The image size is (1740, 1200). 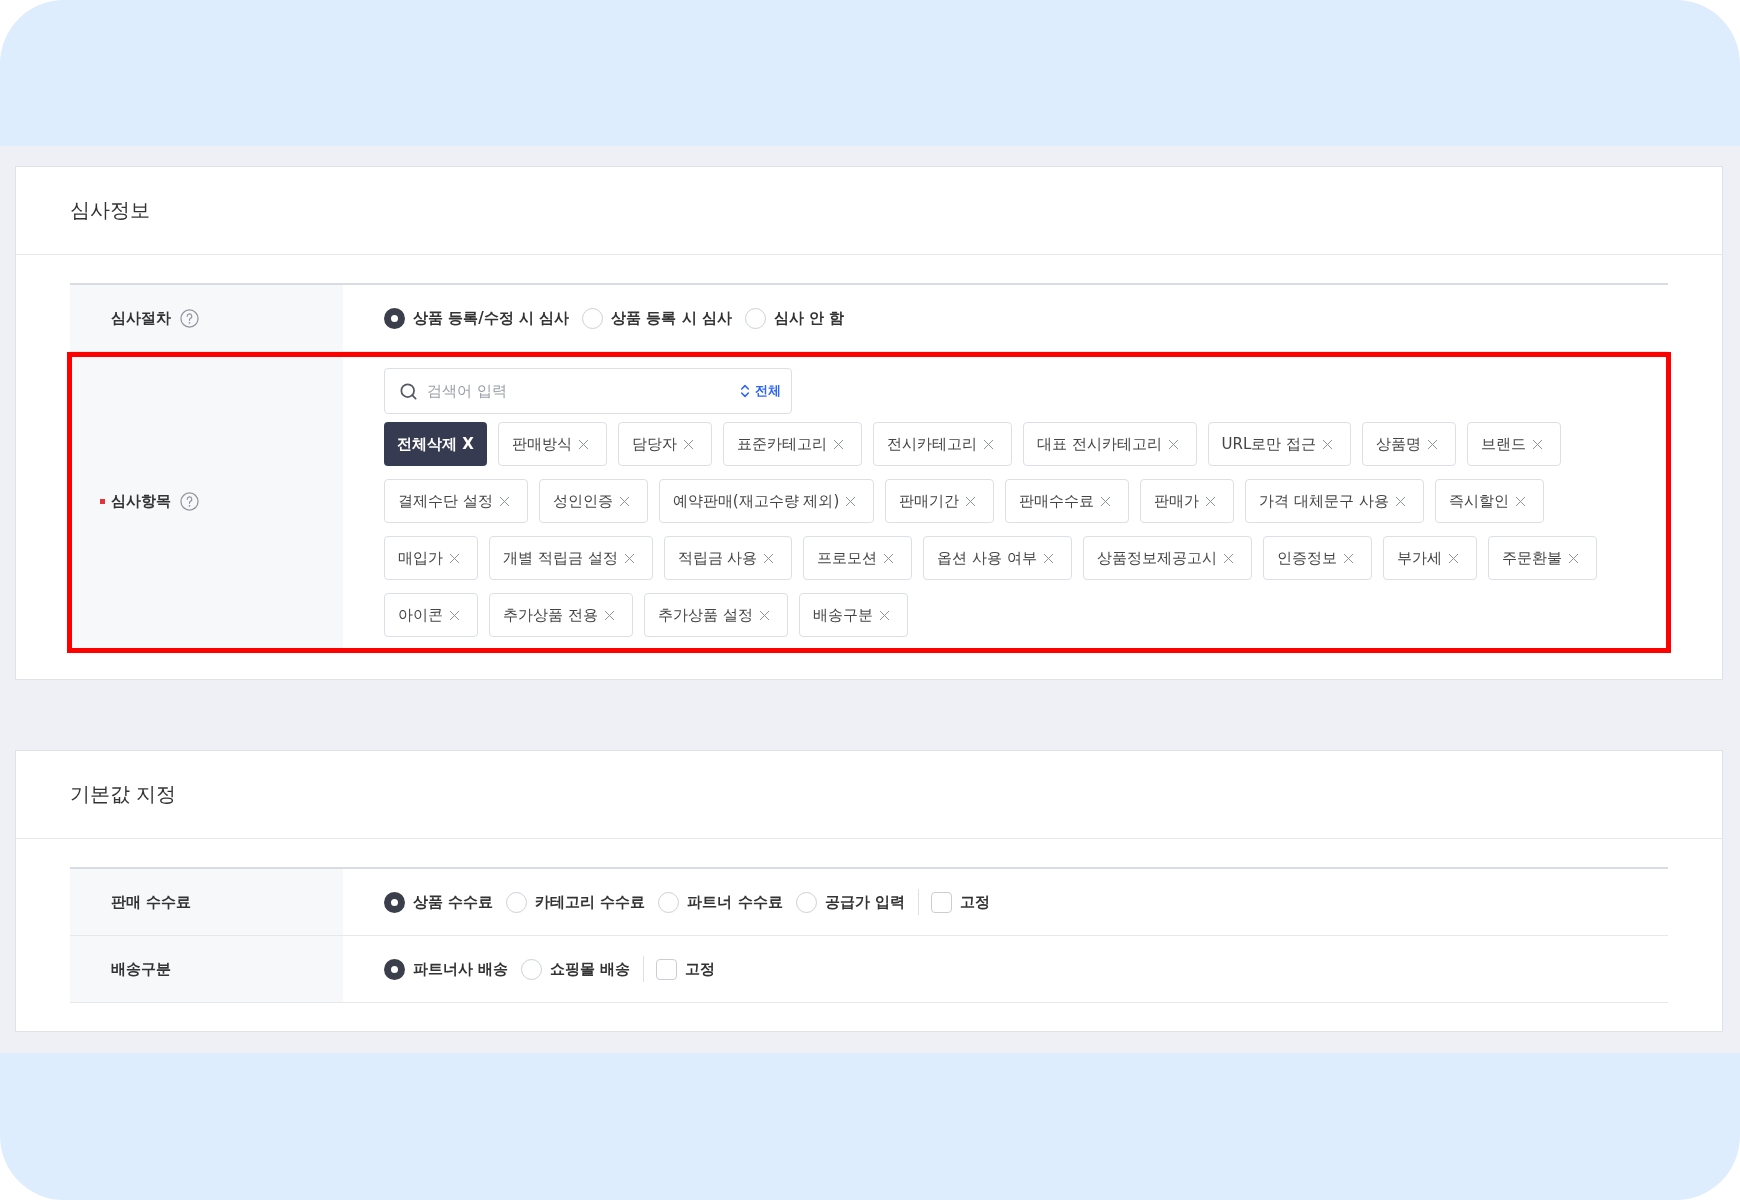 I want to click on tag-chip: 배송구분, so click(x=853, y=615).